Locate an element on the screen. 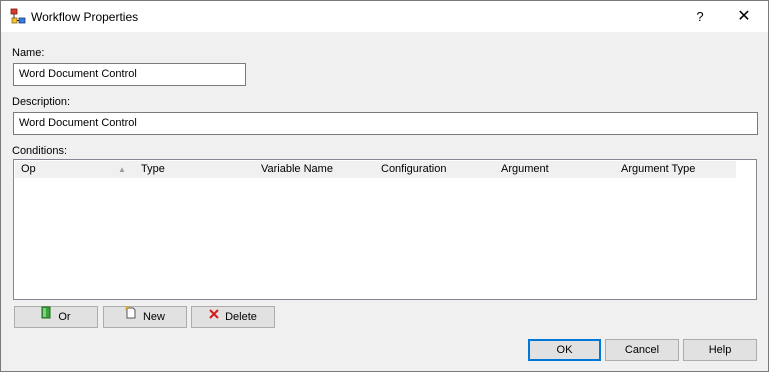 The image size is (769, 372). delete-button-label: Delete is located at coordinates (241, 317).